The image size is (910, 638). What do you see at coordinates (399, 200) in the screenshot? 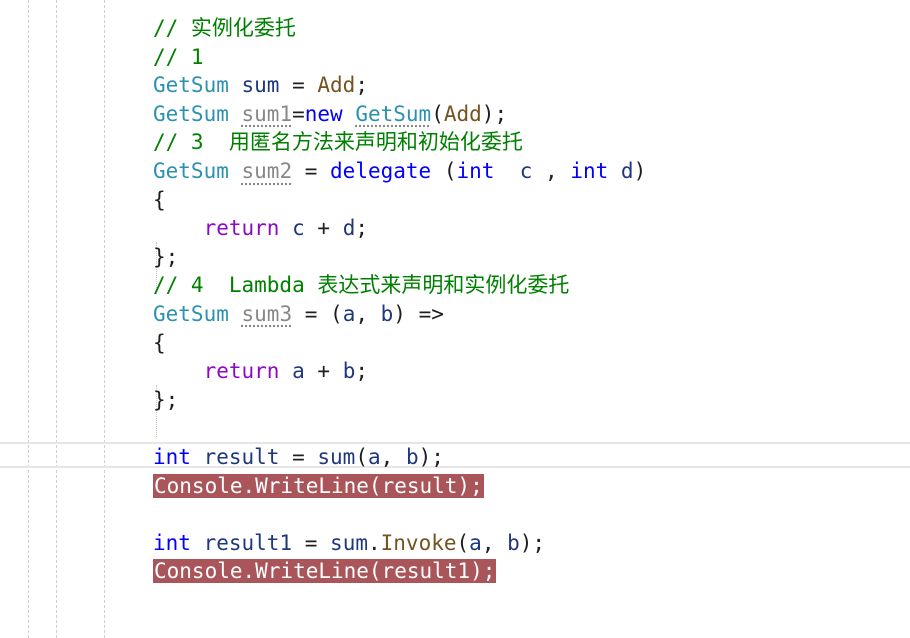
I see `code-line-7: {` at bounding box center [399, 200].